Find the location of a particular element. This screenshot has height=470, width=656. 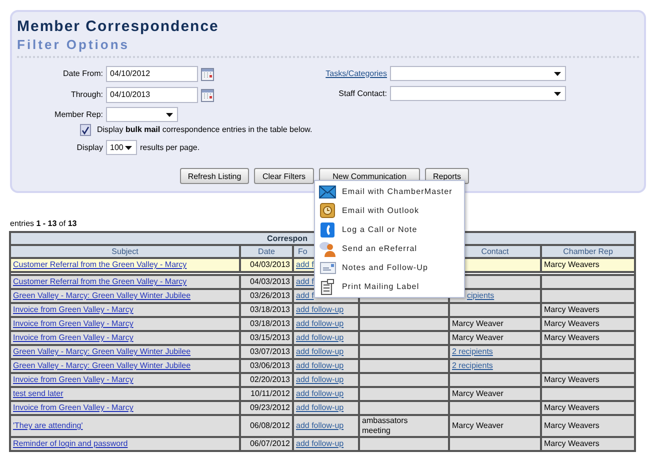

table-group-header: Correspon is located at coordinates (287, 238).